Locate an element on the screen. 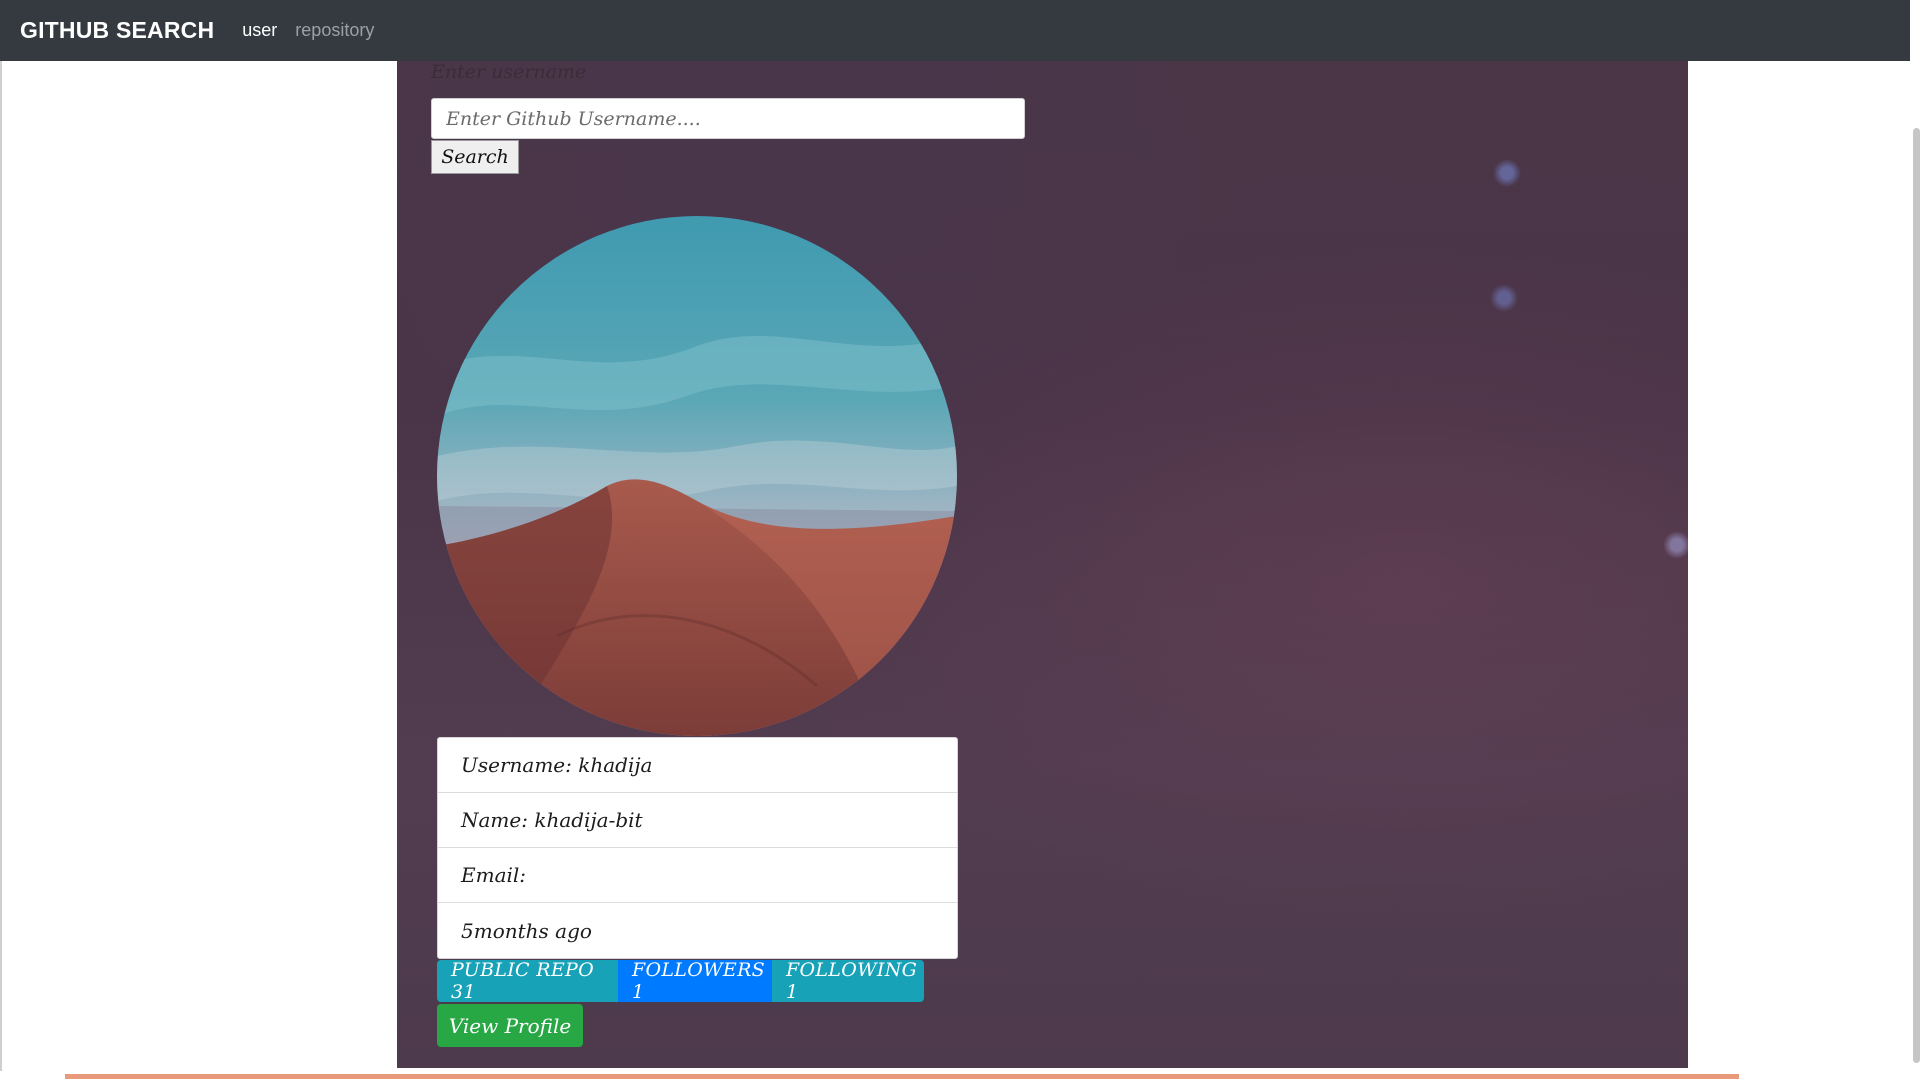  avatar-image is located at coordinates (697, 476).